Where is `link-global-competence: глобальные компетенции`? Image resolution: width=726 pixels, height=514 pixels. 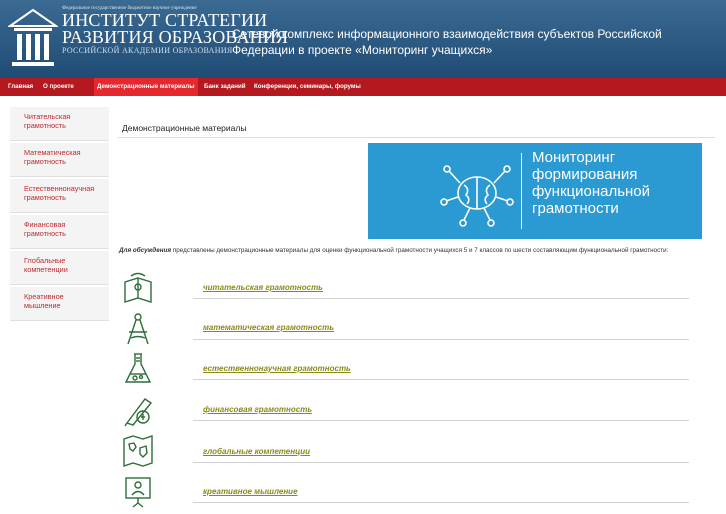
link-global-competence: глобальные компетенции is located at coordinates (256, 451).